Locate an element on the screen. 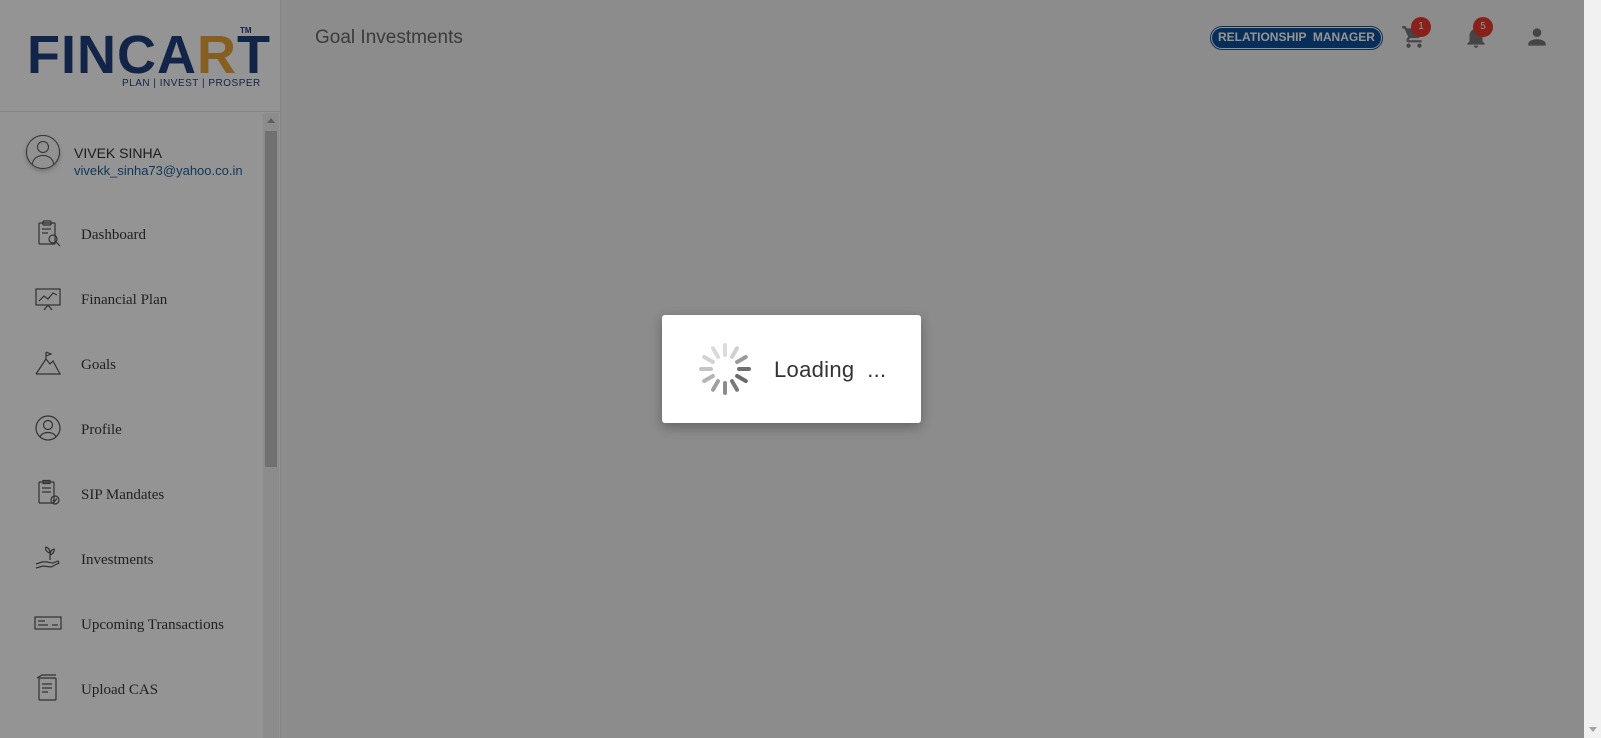  page-scrollbar is located at coordinates (1592, 369).